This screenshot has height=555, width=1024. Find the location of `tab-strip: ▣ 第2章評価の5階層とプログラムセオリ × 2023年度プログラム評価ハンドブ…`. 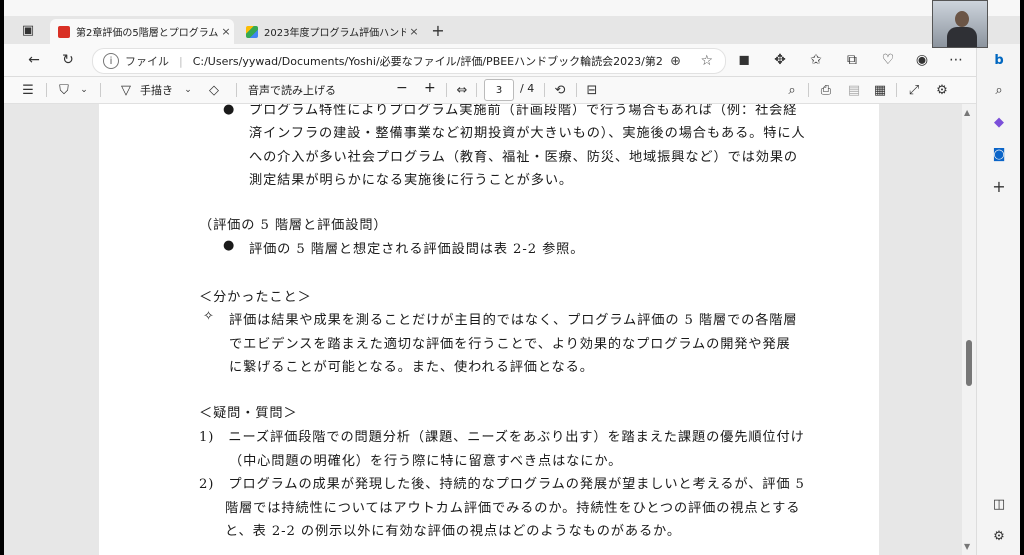

tab-strip: ▣ 第2章評価の5階層とプログラムセオリ × 2023年度プログラム評価ハンドブ… is located at coordinates (512, 30).